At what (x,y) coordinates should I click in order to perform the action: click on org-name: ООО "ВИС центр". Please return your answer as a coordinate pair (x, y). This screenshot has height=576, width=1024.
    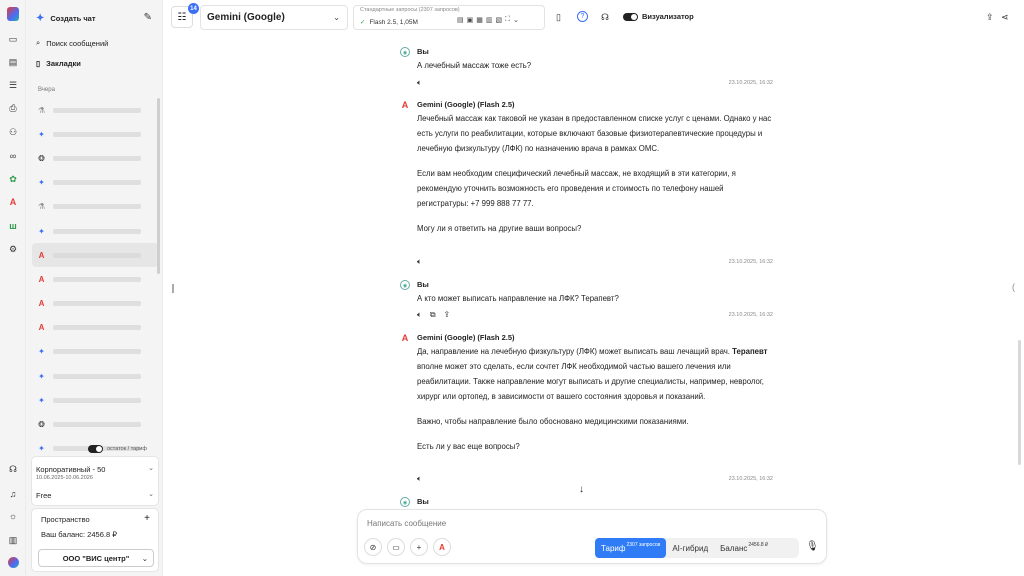
    Looking at the image, I should click on (96, 558).